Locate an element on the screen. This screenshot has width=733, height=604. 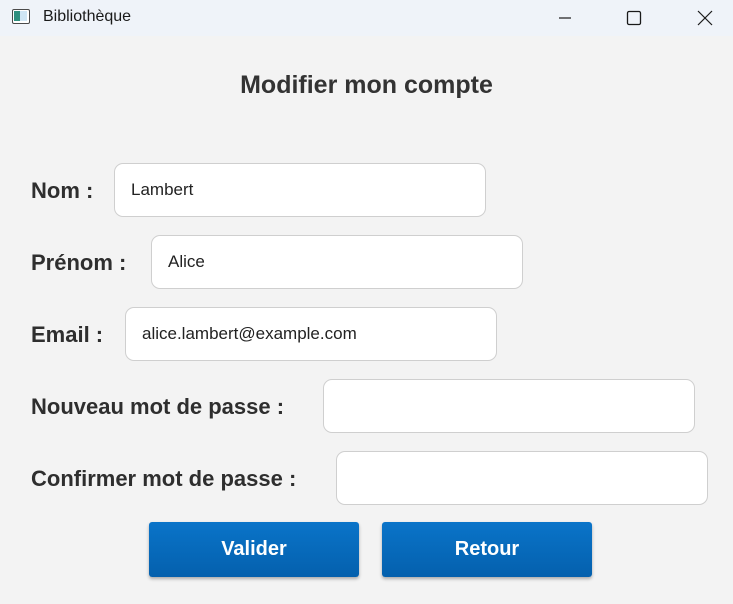
back-button: Retour is located at coordinates (487, 549).